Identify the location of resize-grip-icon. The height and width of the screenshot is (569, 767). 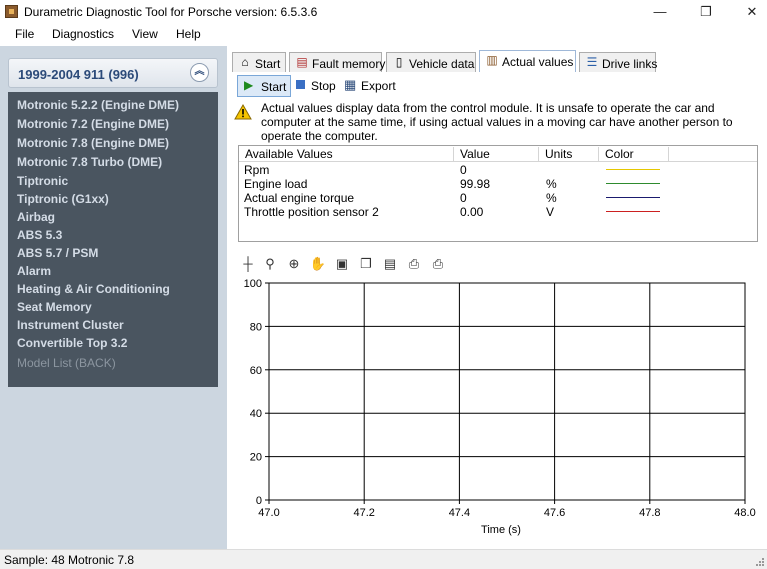
(760, 562).